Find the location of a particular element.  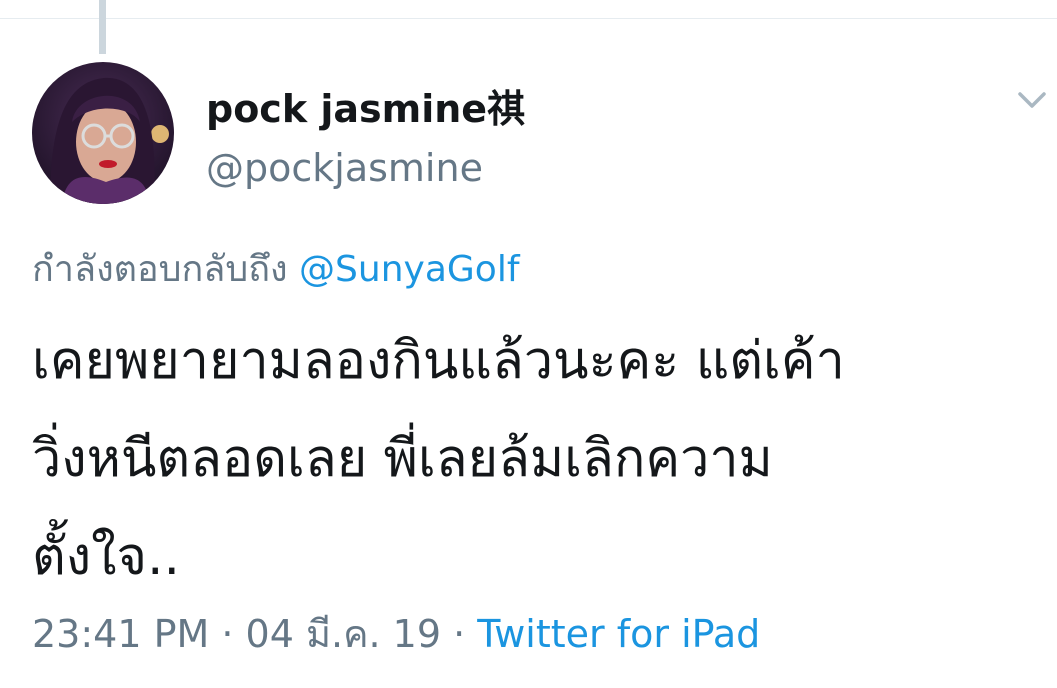

top-divider is located at coordinates (528, 9).